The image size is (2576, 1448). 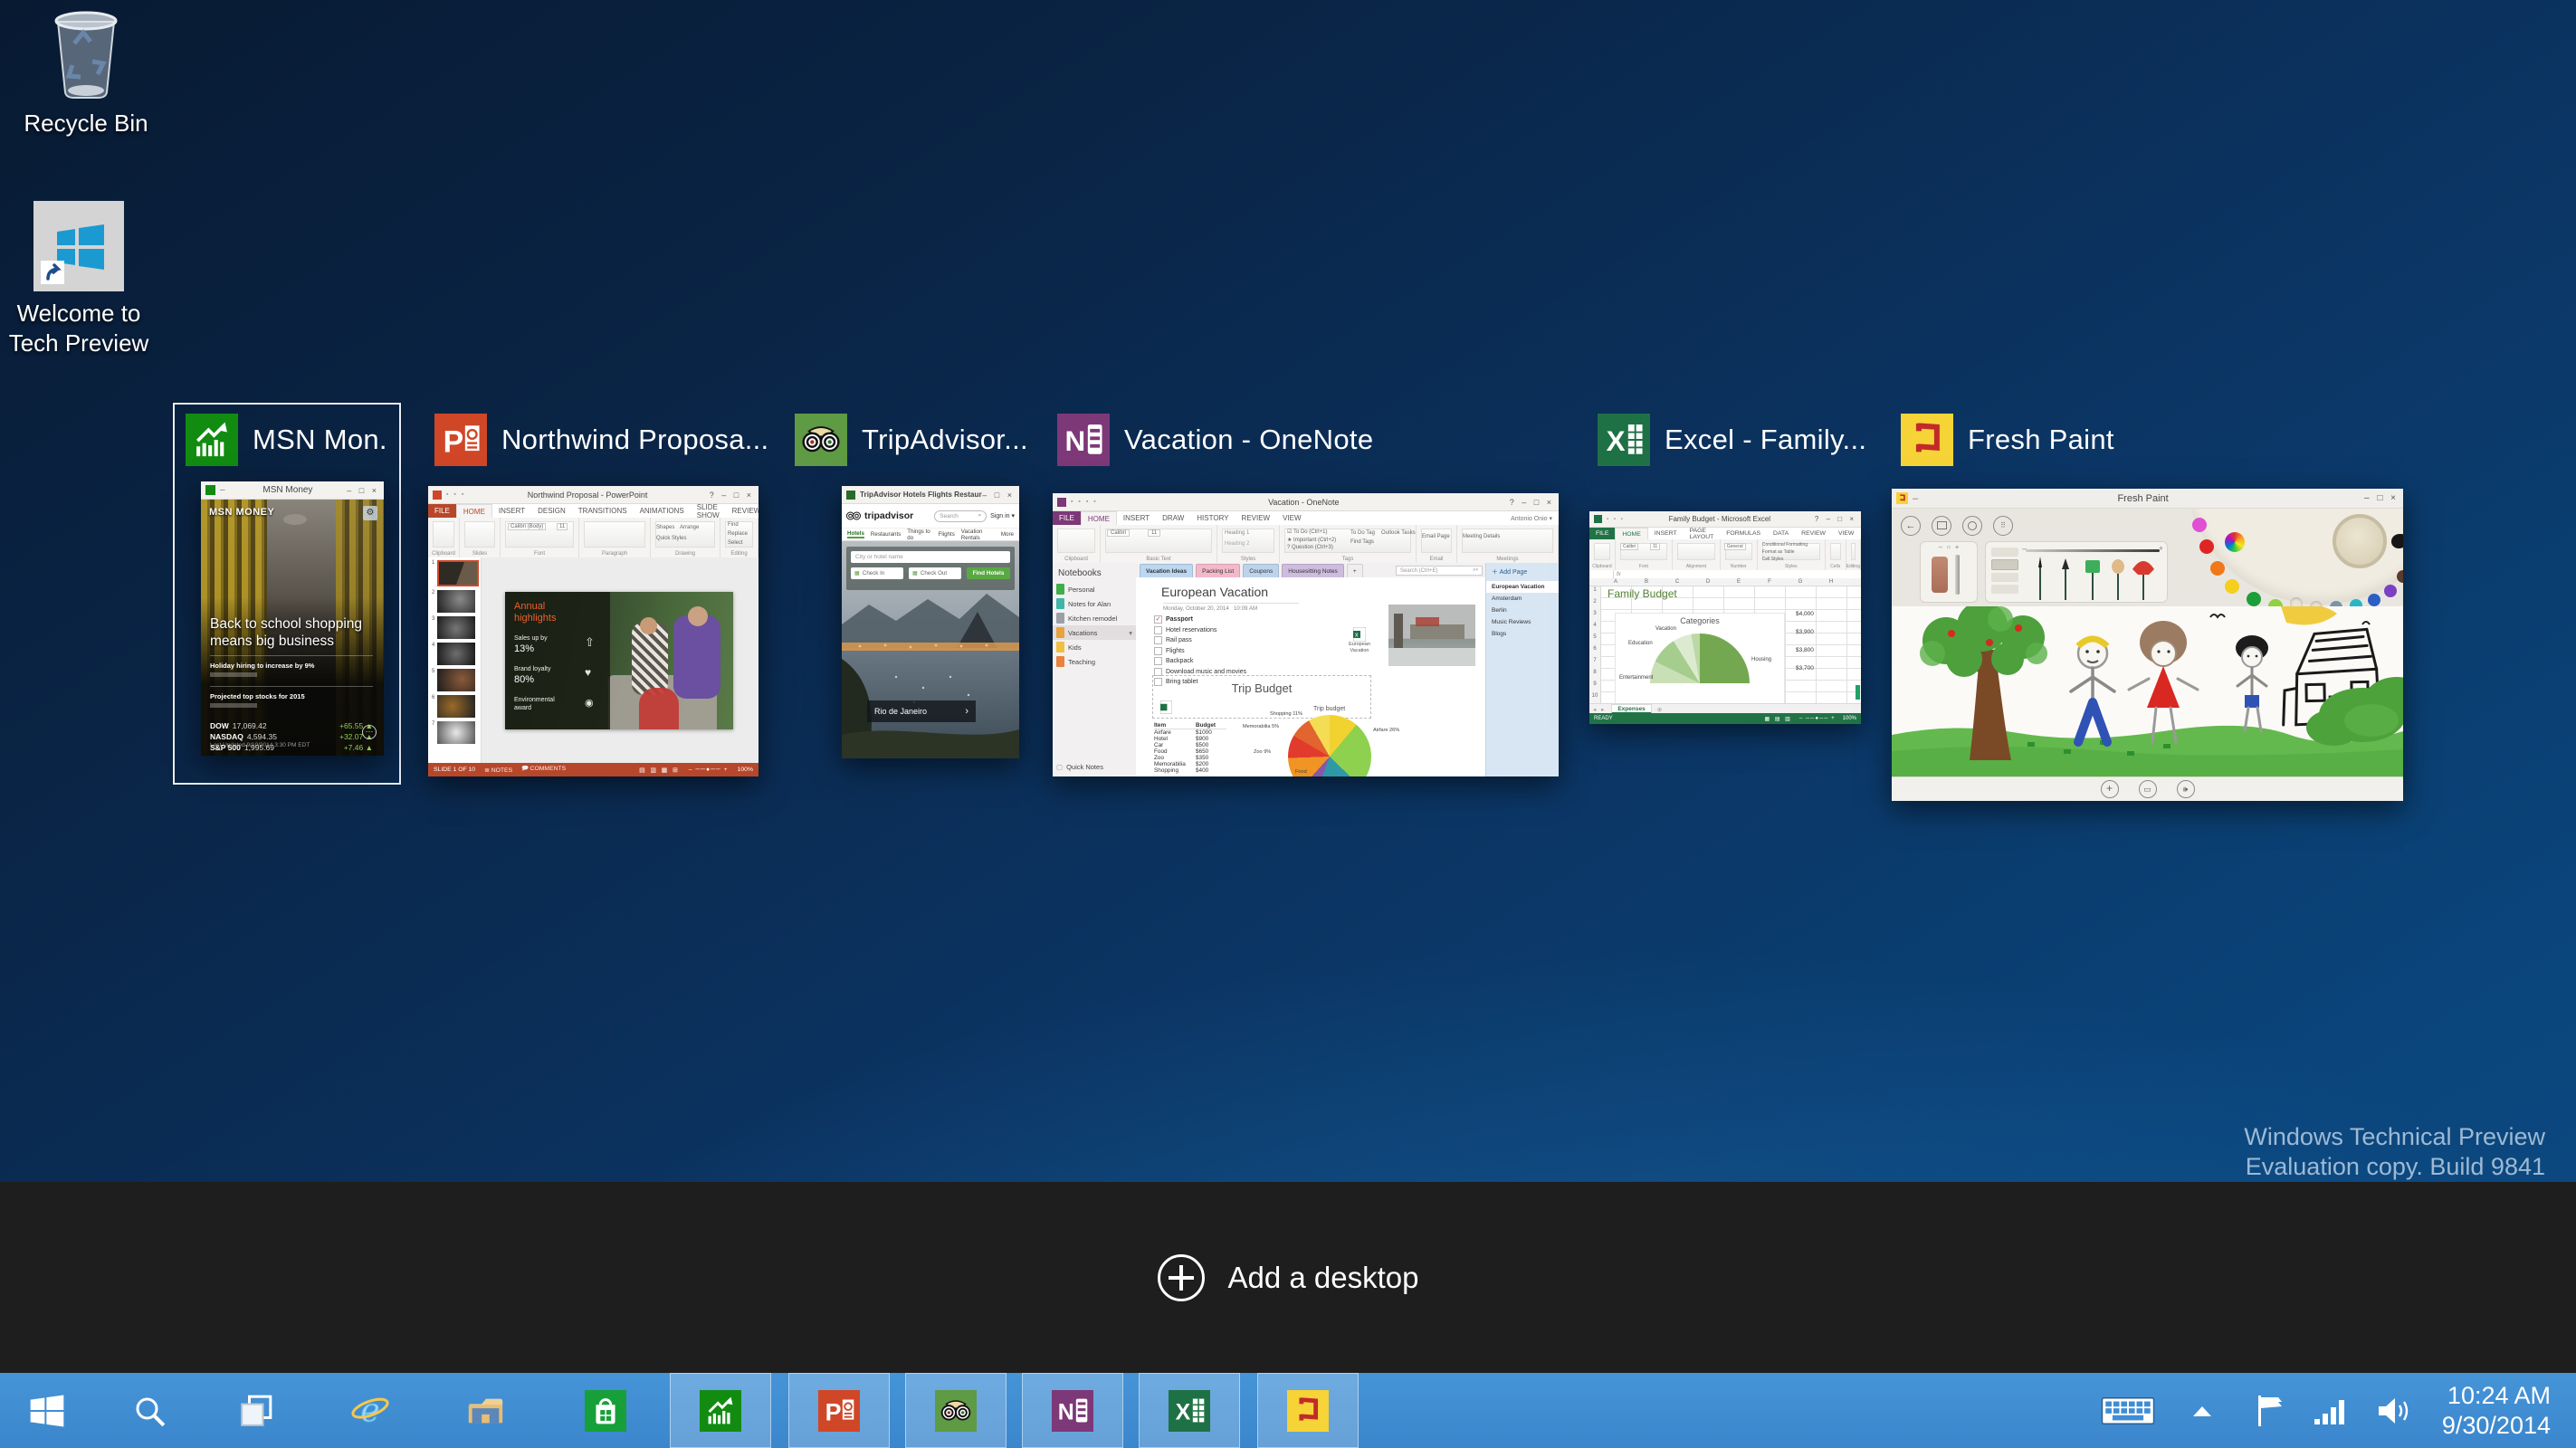 I want to click on paint-palette, so click(x=2290, y=557).